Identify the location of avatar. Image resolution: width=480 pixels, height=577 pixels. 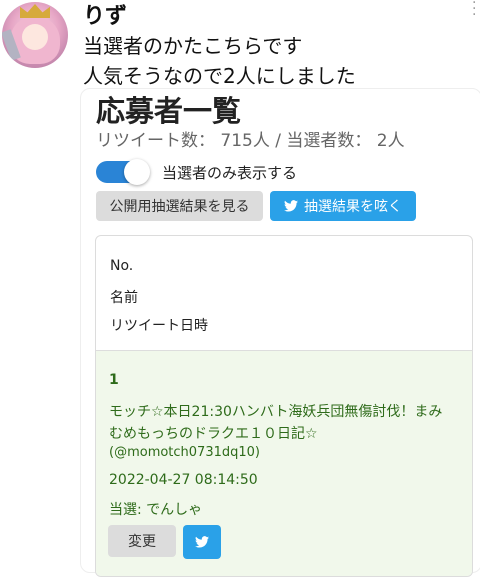
(35, 35).